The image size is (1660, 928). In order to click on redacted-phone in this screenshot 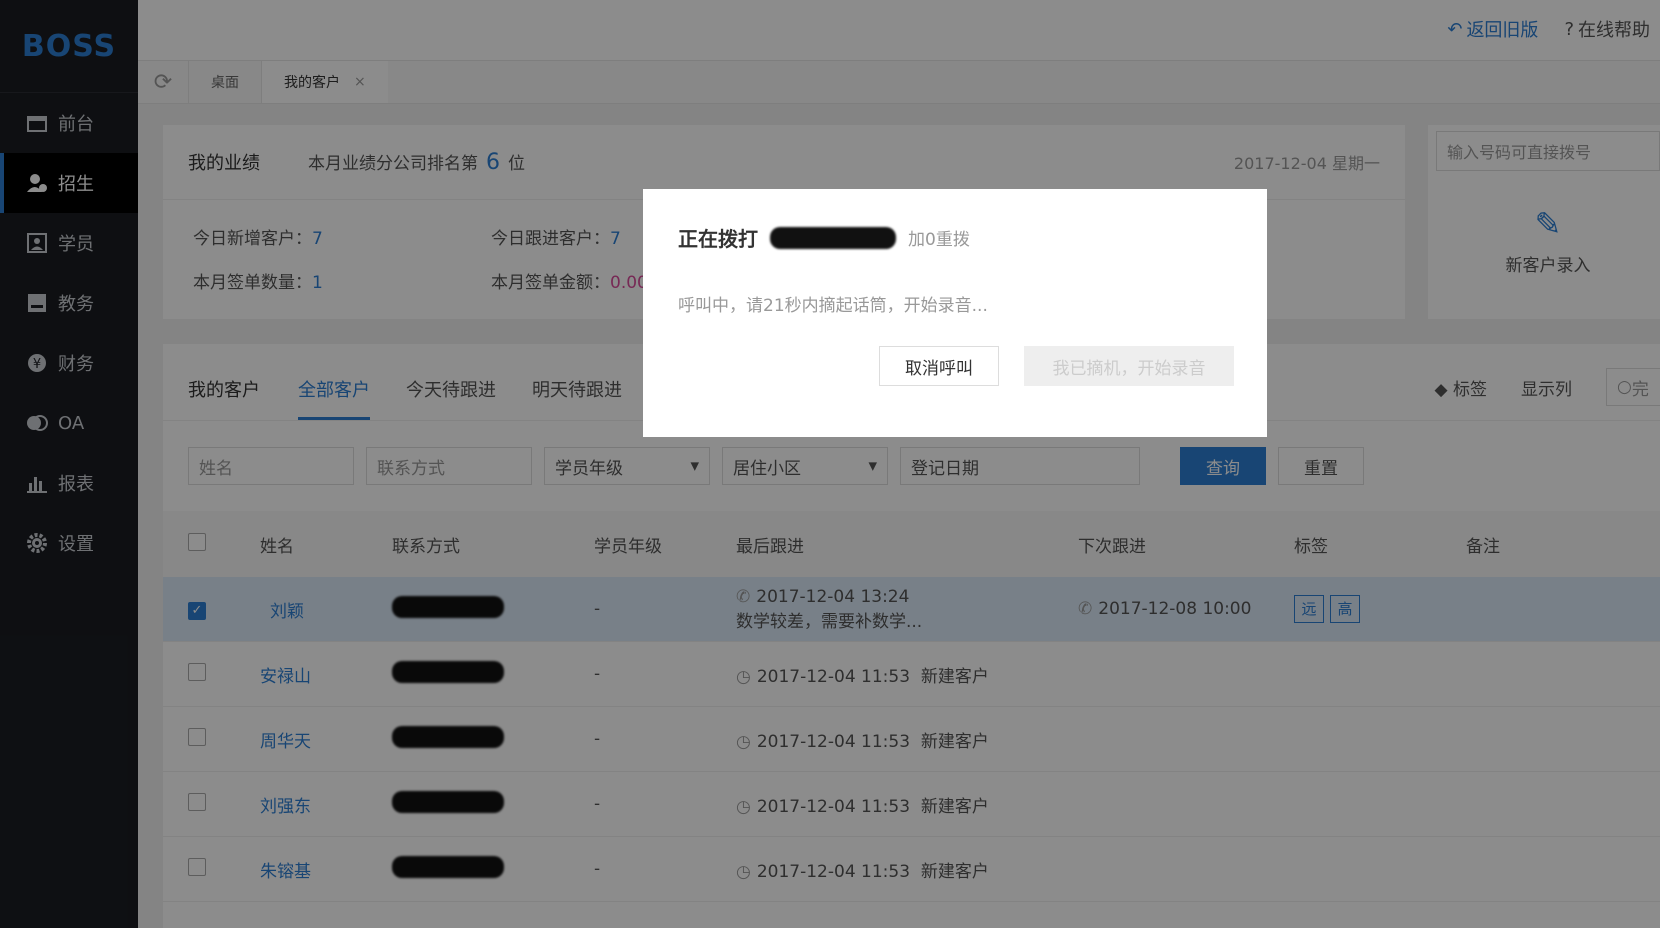, I will do `click(833, 237)`.